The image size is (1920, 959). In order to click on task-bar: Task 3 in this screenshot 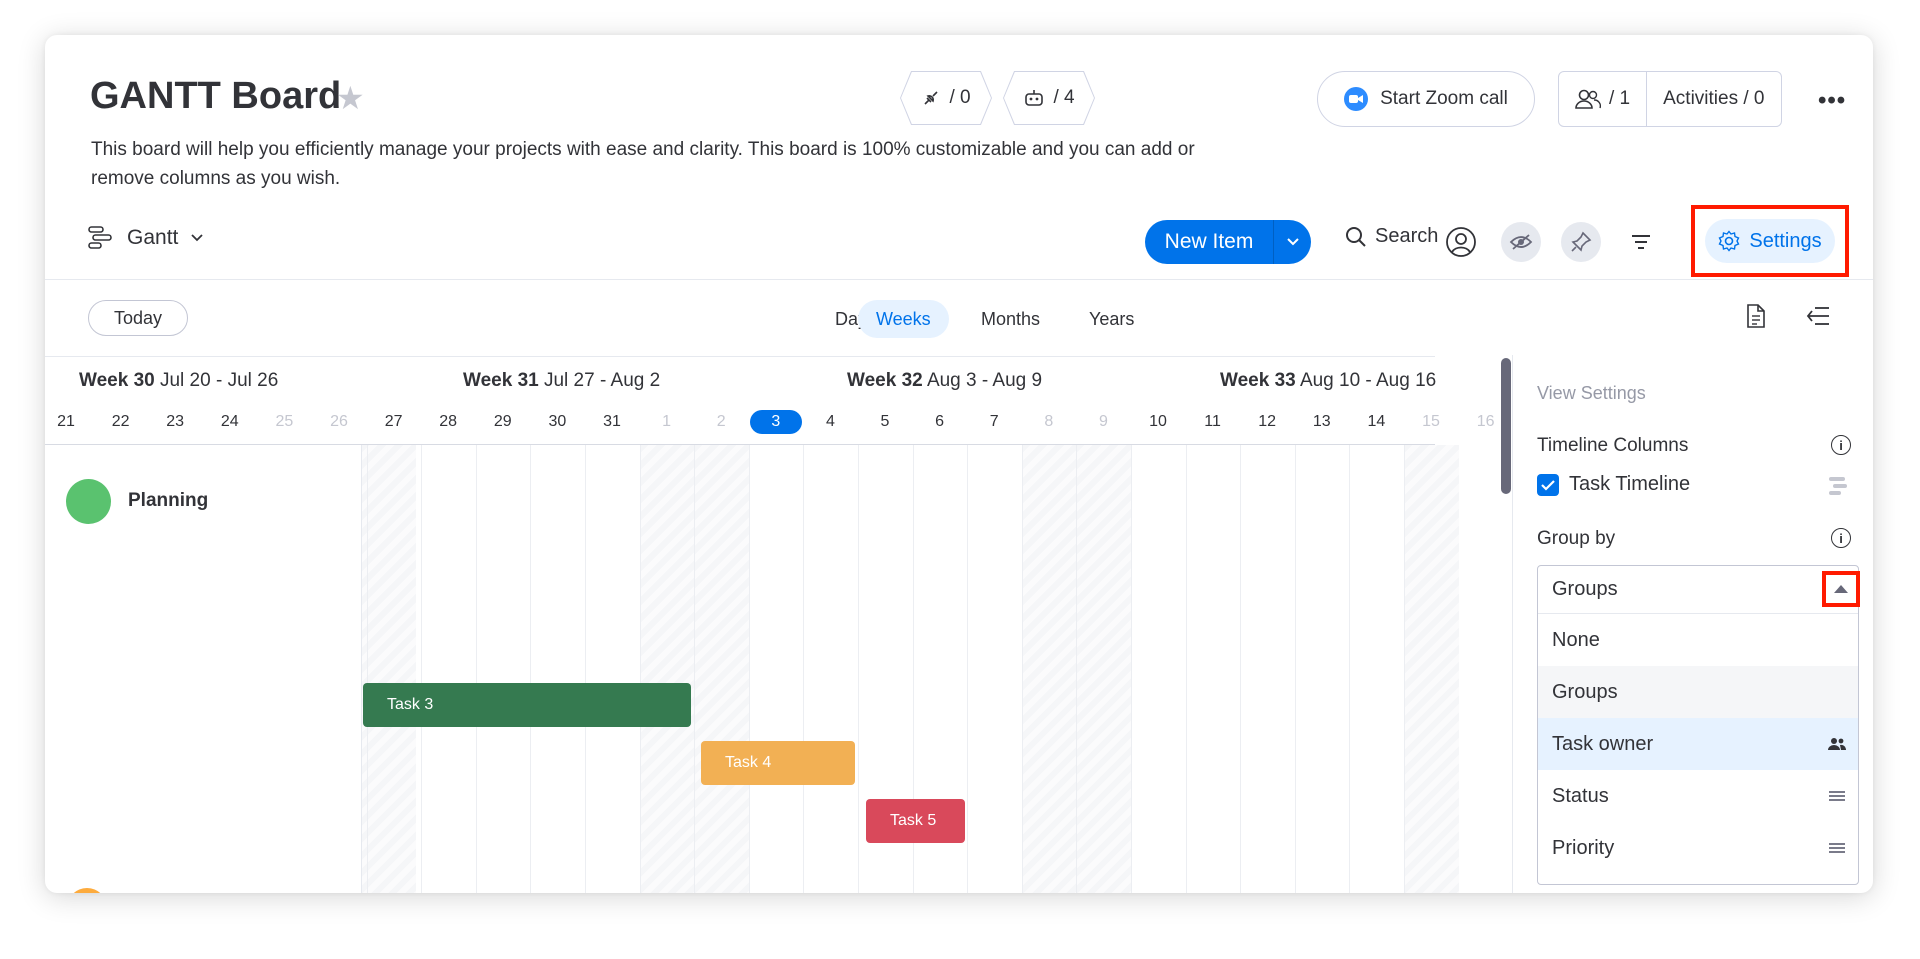, I will do `click(527, 705)`.